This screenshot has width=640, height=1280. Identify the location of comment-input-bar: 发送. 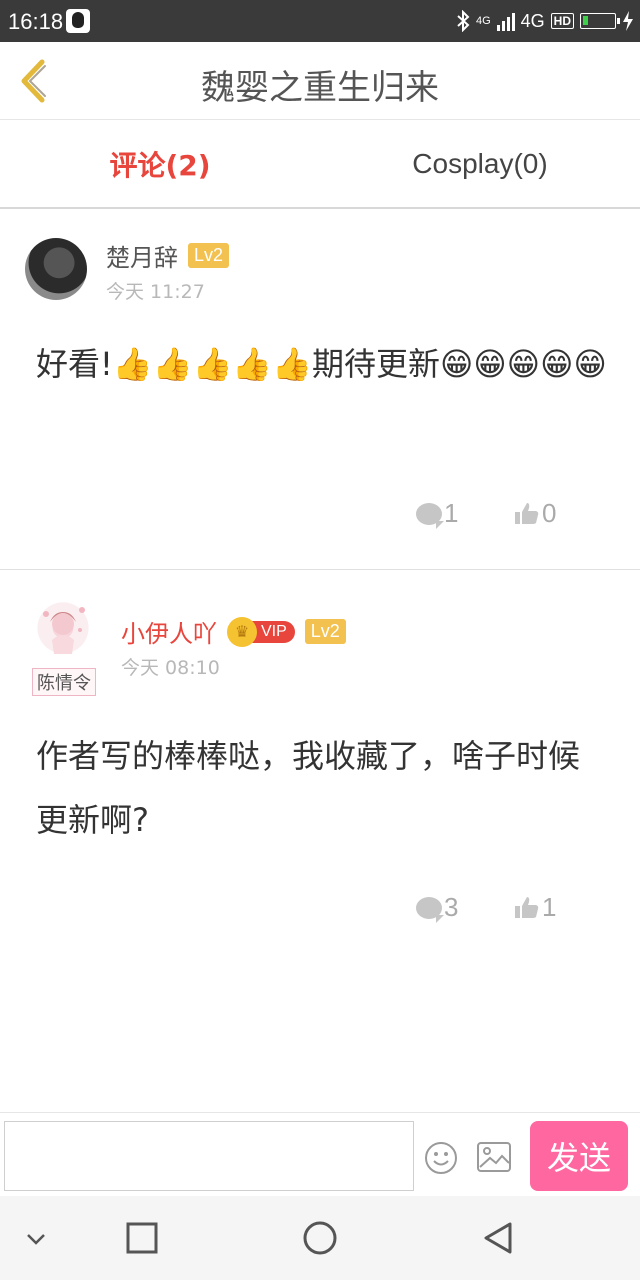
(320, 1154).